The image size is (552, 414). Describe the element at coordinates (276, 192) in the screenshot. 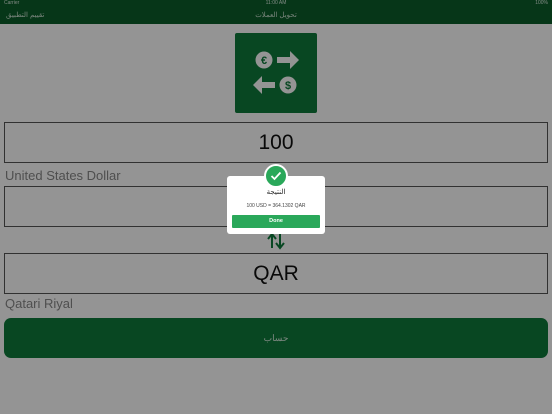

I see `result-title: النتيجة` at that location.